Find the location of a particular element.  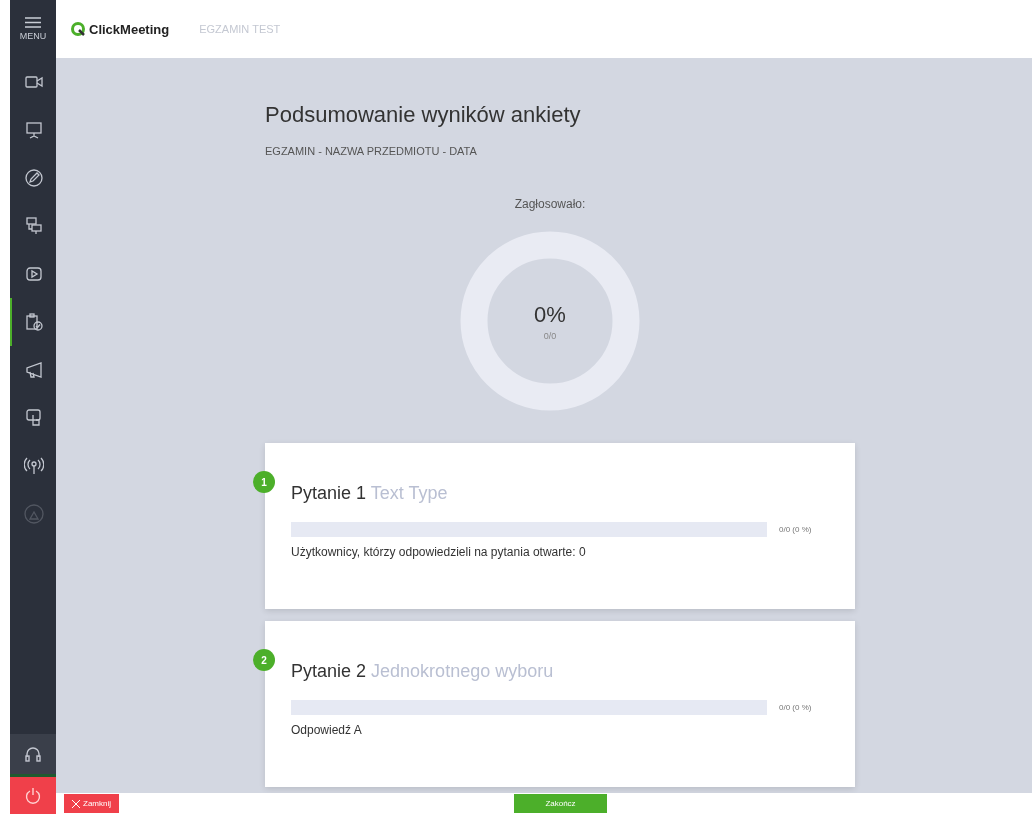

question-number-badge: 1 is located at coordinates (264, 482).